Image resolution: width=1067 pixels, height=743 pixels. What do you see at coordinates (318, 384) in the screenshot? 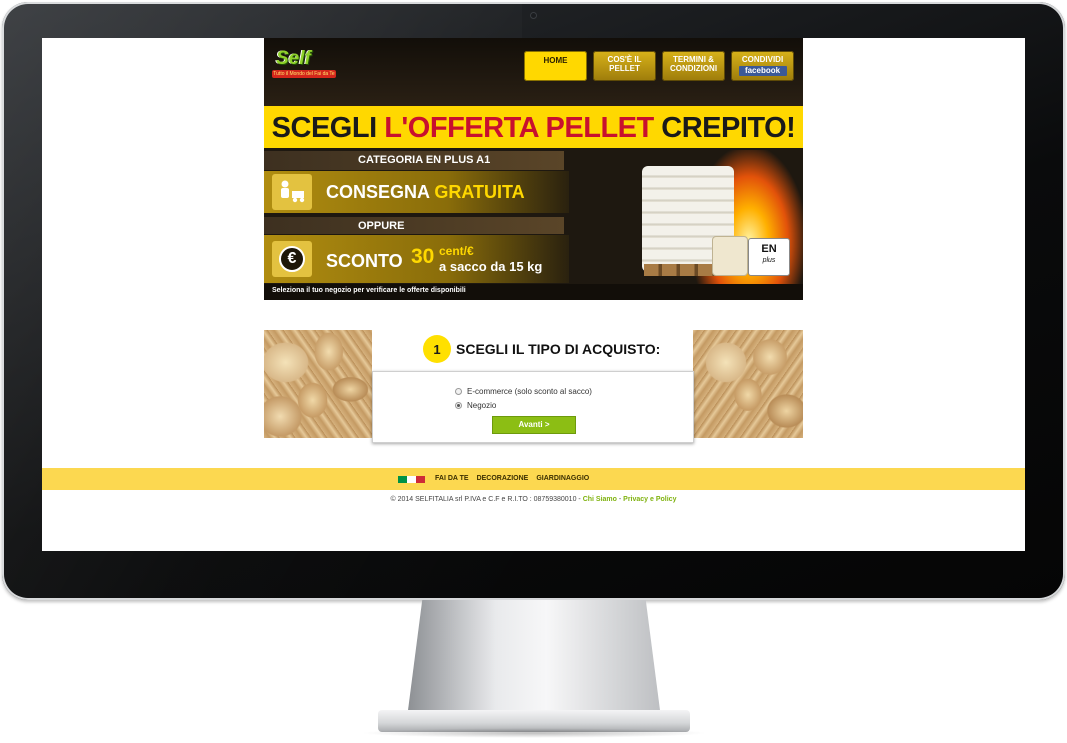
I see `pellets-image-left` at bounding box center [318, 384].